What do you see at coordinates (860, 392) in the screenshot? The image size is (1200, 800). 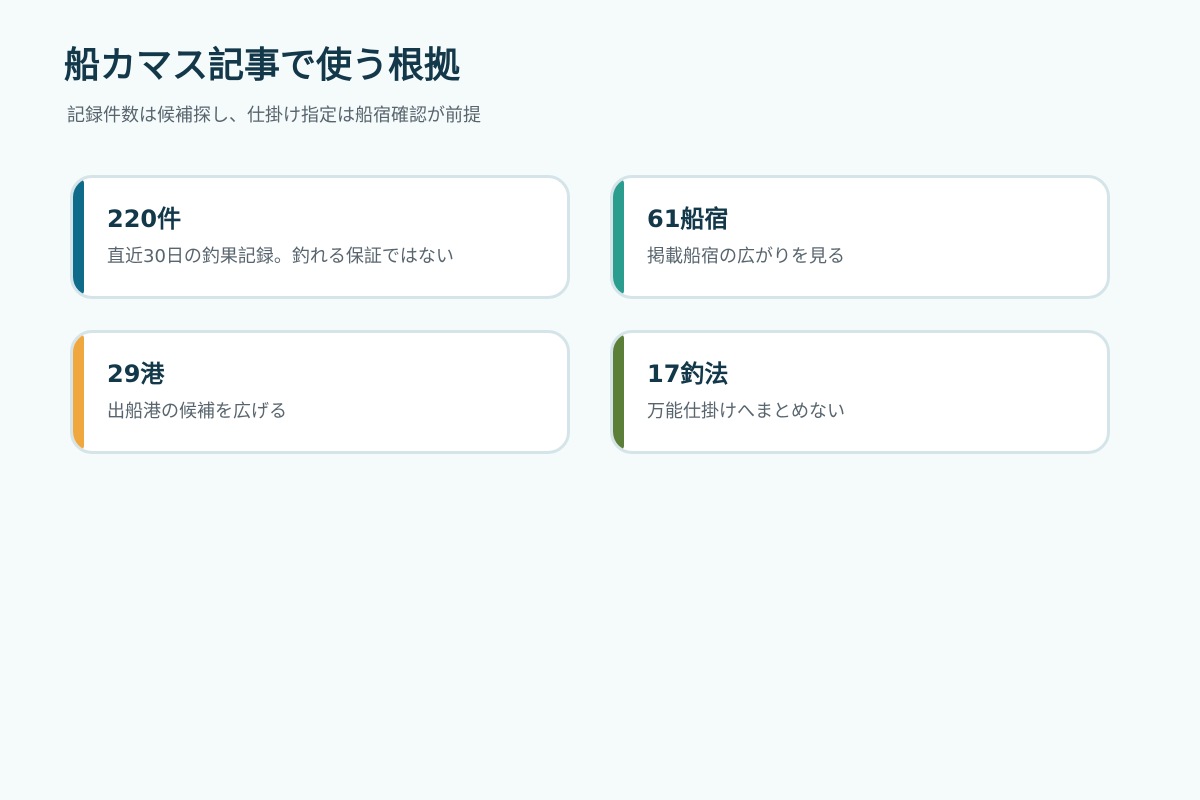 I see `stat-card-methods: 17釣法 万能仕掛けへまとめない` at bounding box center [860, 392].